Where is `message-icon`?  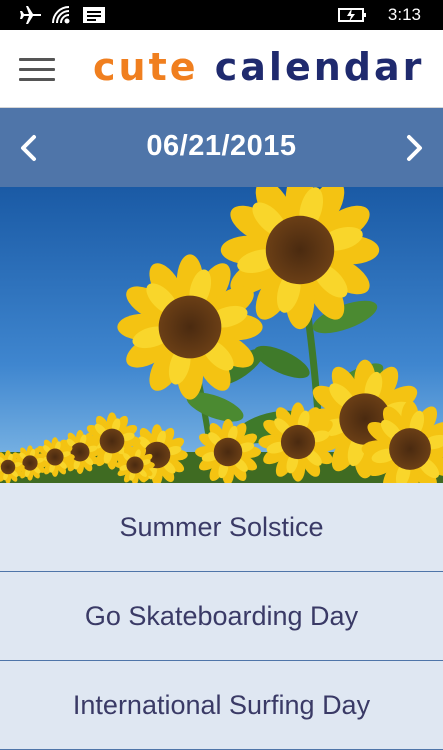
message-icon is located at coordinates (94, 17).